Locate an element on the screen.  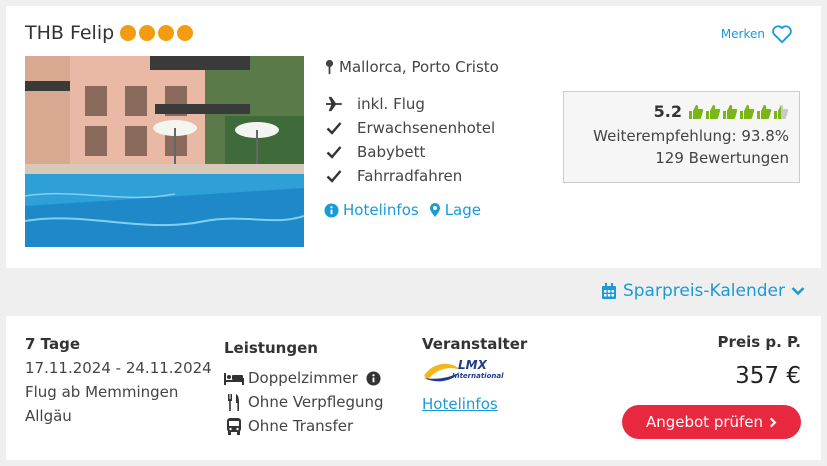
service-label: Doppelzimmer is located at coordinates (303, 378).